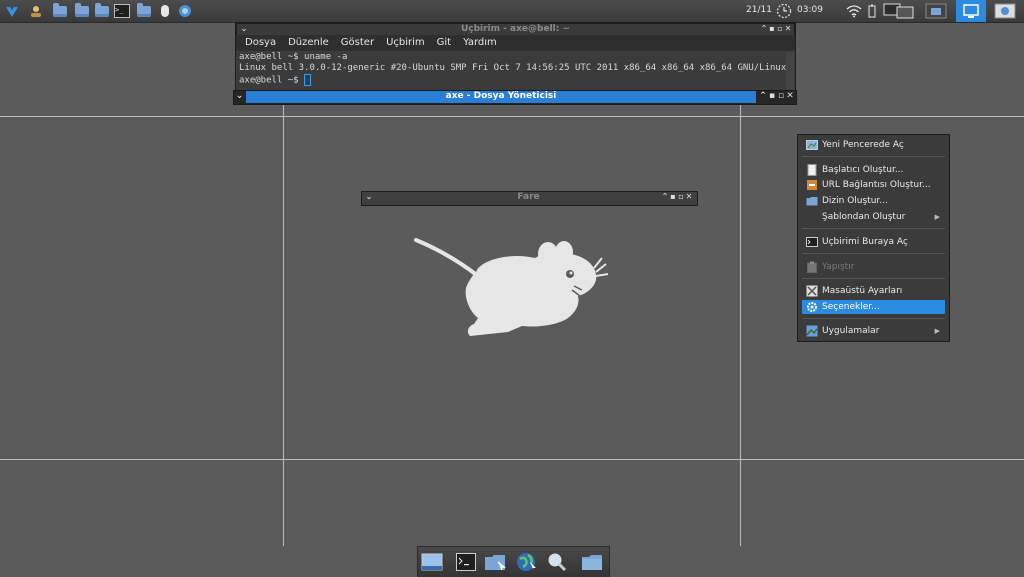 The width and height of the screenshot is (1024, 577). I want to click on file-manager-icon, so click(495, 562).